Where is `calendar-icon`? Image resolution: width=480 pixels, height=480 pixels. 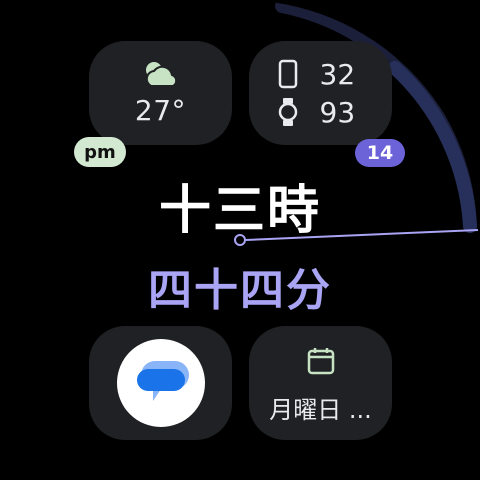
calendar-icon is located at coordinates (320, 360).